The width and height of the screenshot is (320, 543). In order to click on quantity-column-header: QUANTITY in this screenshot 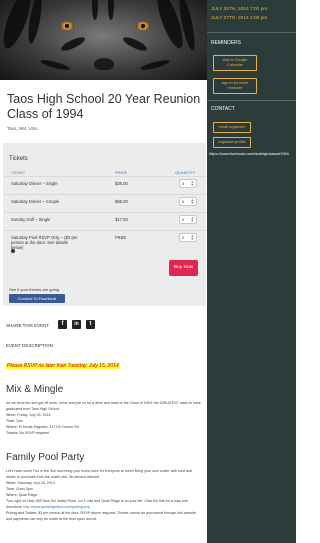, I will do `click(185, 172)`.